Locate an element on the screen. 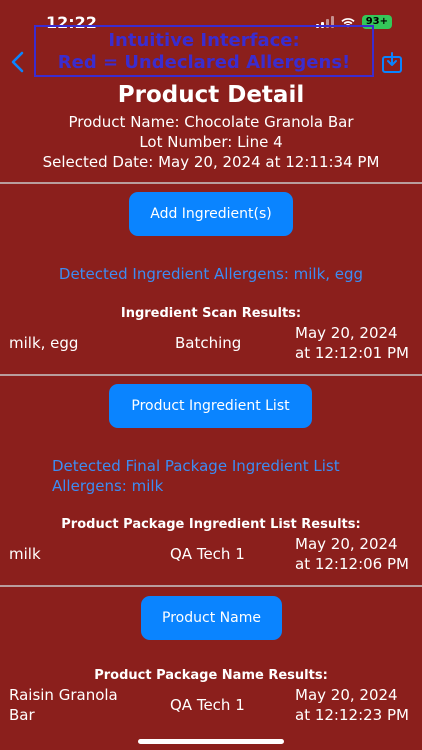 The width and height of the screenshot is (422, 750). banner-line-1: Intuitive Interface: is located at coordinates (204, 40).